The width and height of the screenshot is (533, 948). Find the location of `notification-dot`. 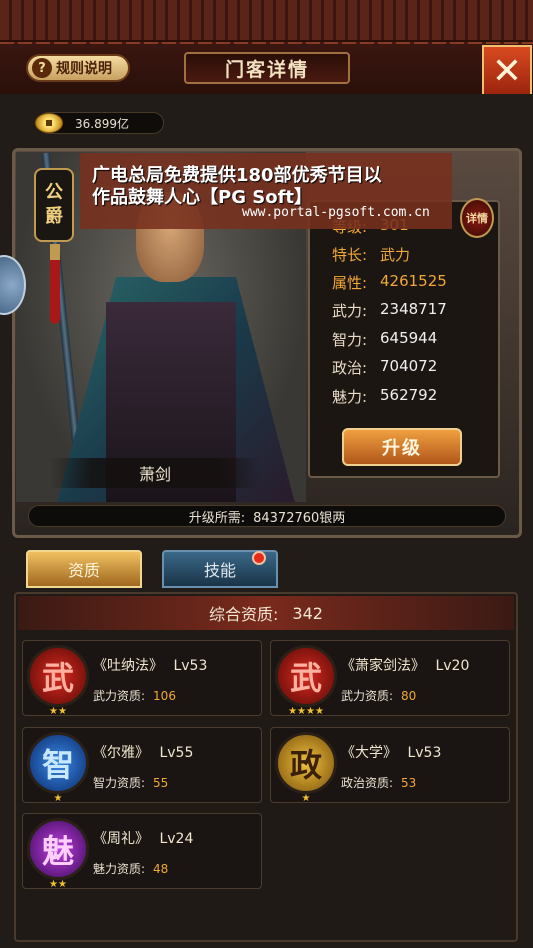

notification-dot is located at coordinates (259, 558).